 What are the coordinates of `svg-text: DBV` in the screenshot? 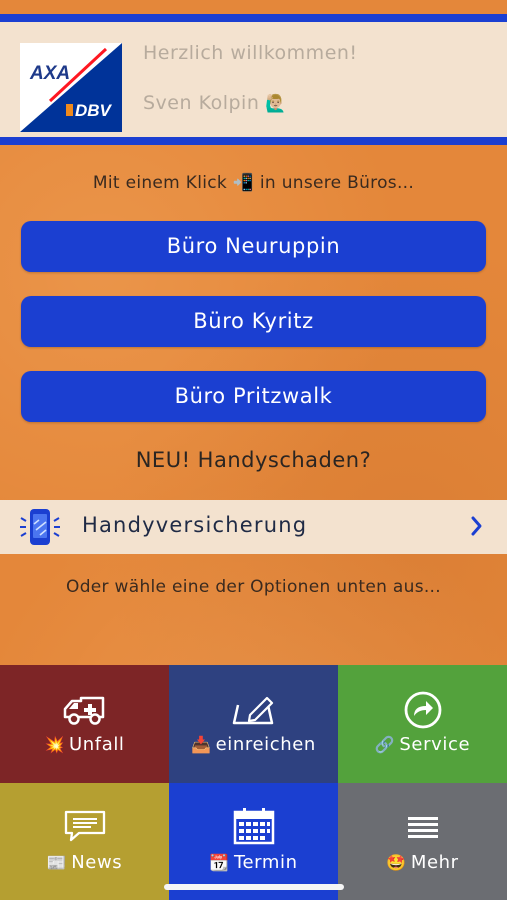 It's located at (94, 110).